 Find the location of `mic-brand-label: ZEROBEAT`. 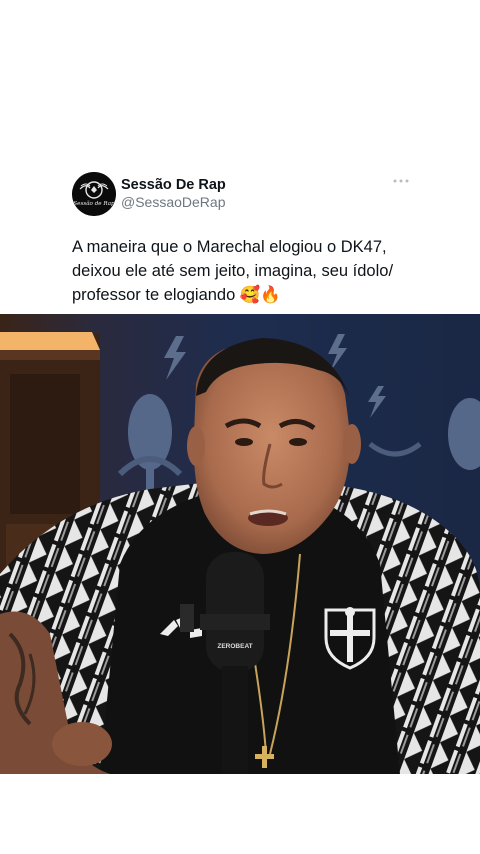

mic-brand-label: ZEROBEAT is located at coordinates (234, 646).